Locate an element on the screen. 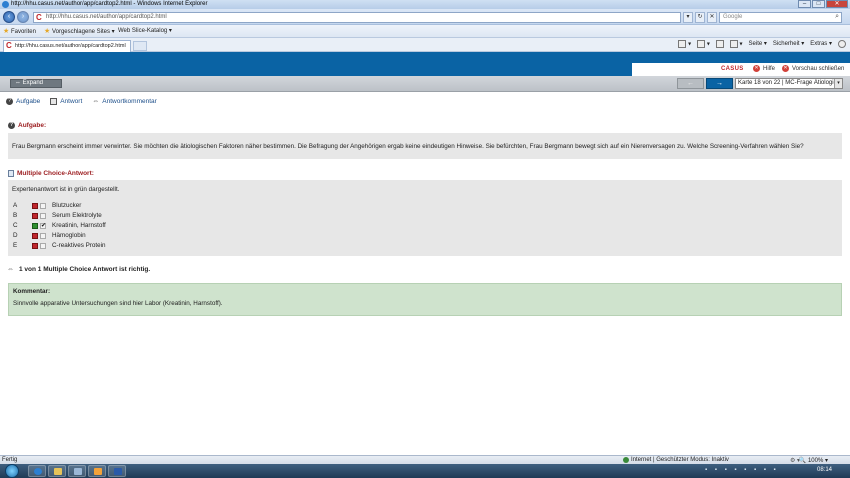 The height and width of the screenshot is (478, 850). add-favorite-icon: ★ is located at coordinates (47, 31).